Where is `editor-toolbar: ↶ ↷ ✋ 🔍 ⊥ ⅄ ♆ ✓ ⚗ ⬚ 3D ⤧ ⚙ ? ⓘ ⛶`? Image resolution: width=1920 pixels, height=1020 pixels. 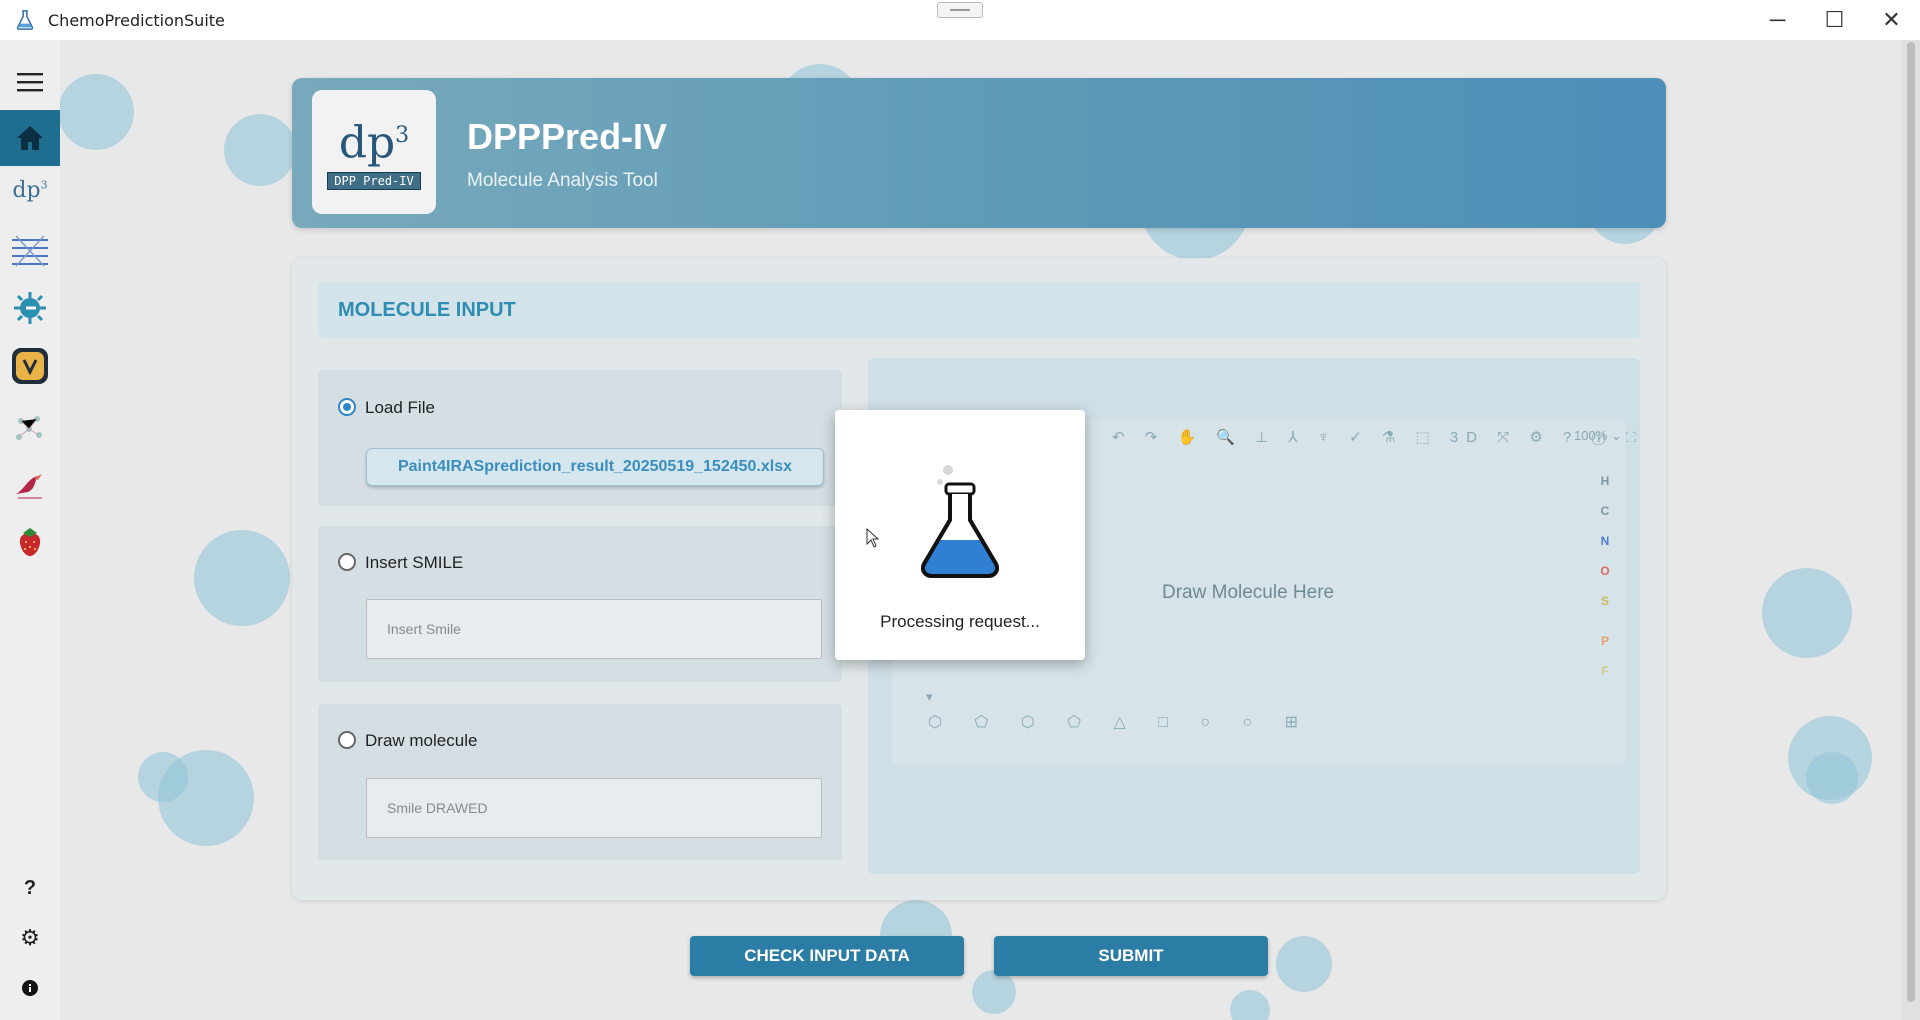 editor-toolbar: ↶ ↷ ✋ 🔍 ⊥ ⅄ ♆ ✓ ⚗ ⬚ 3D ⤧ ⚙ ? ⓘ ⛶ is located at coordinates (1378, 437).